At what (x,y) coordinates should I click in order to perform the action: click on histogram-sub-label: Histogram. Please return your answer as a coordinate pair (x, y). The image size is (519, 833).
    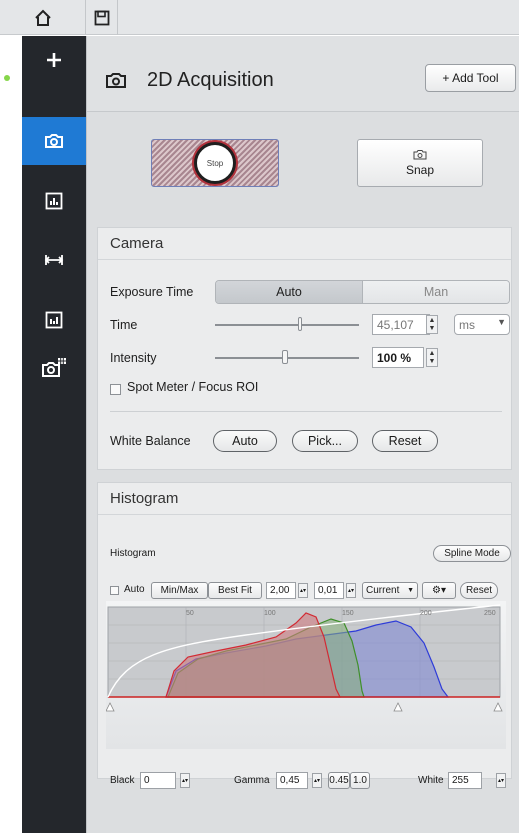
    Looking at the image, I should click on (133, 553).